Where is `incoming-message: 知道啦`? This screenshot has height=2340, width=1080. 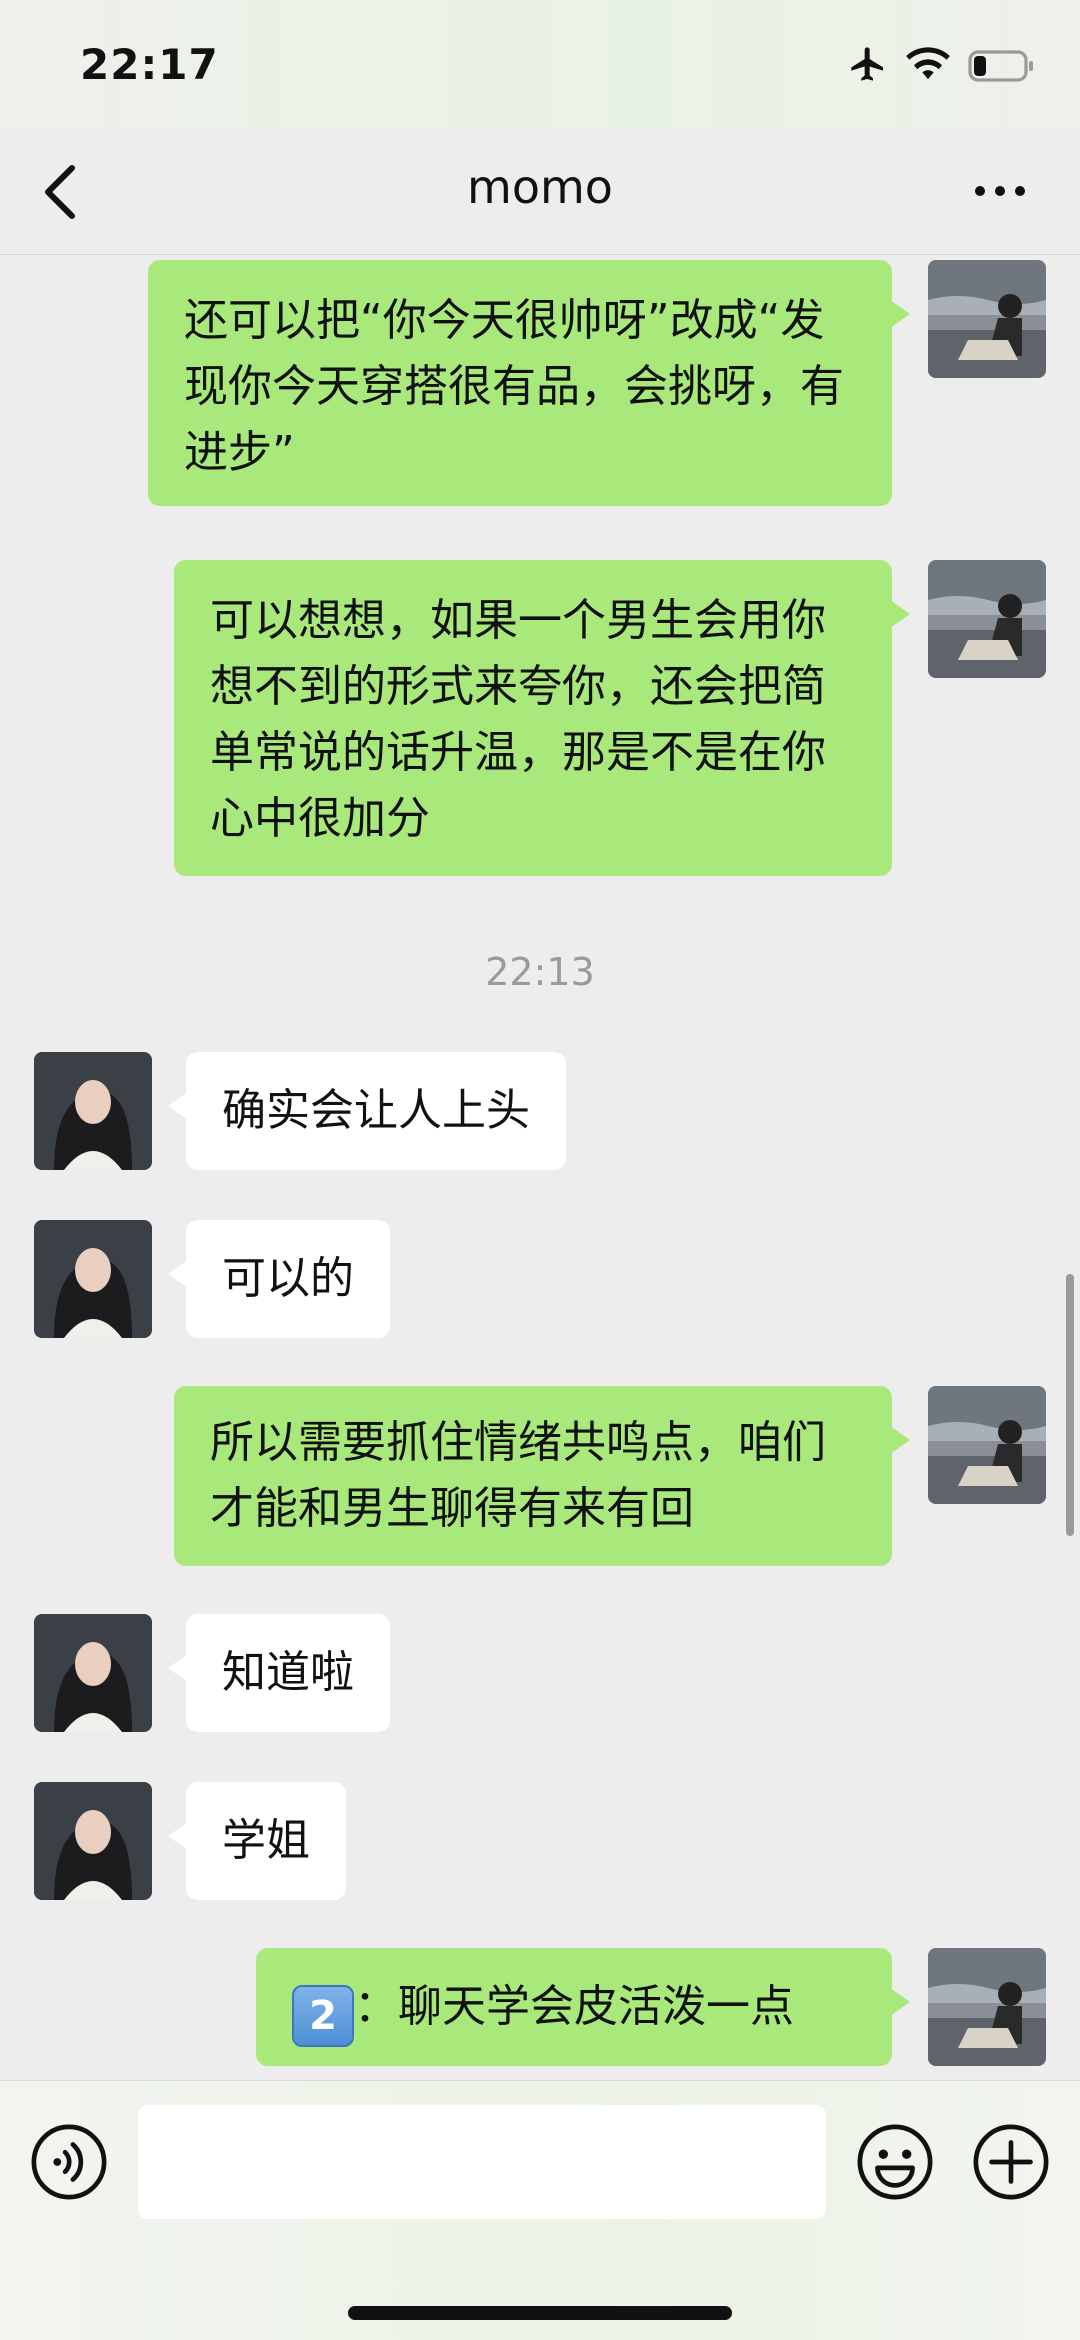
incoming-message: 知道啦 is located at coordinates (279, 1673).